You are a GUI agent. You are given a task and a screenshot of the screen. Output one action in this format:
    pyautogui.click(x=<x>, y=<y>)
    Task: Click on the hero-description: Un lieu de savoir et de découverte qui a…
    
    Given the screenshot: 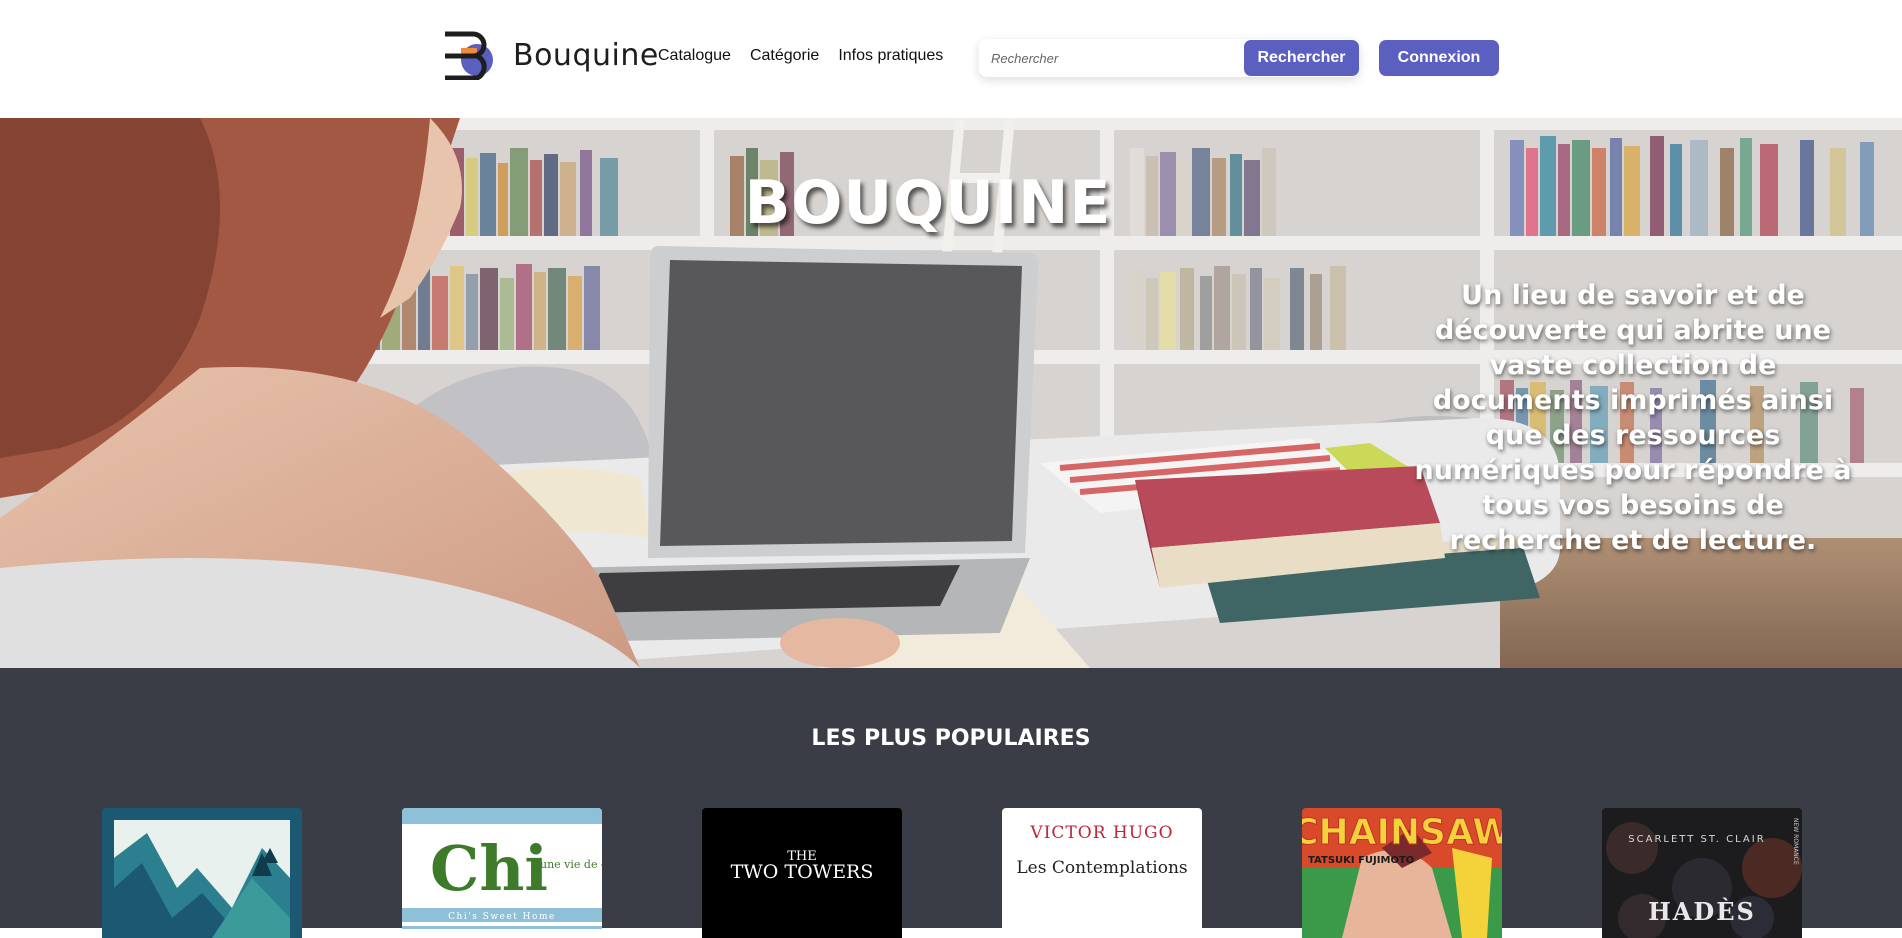 What is the action you would take?
    pyautogui.click(x=1633, y=418)
    